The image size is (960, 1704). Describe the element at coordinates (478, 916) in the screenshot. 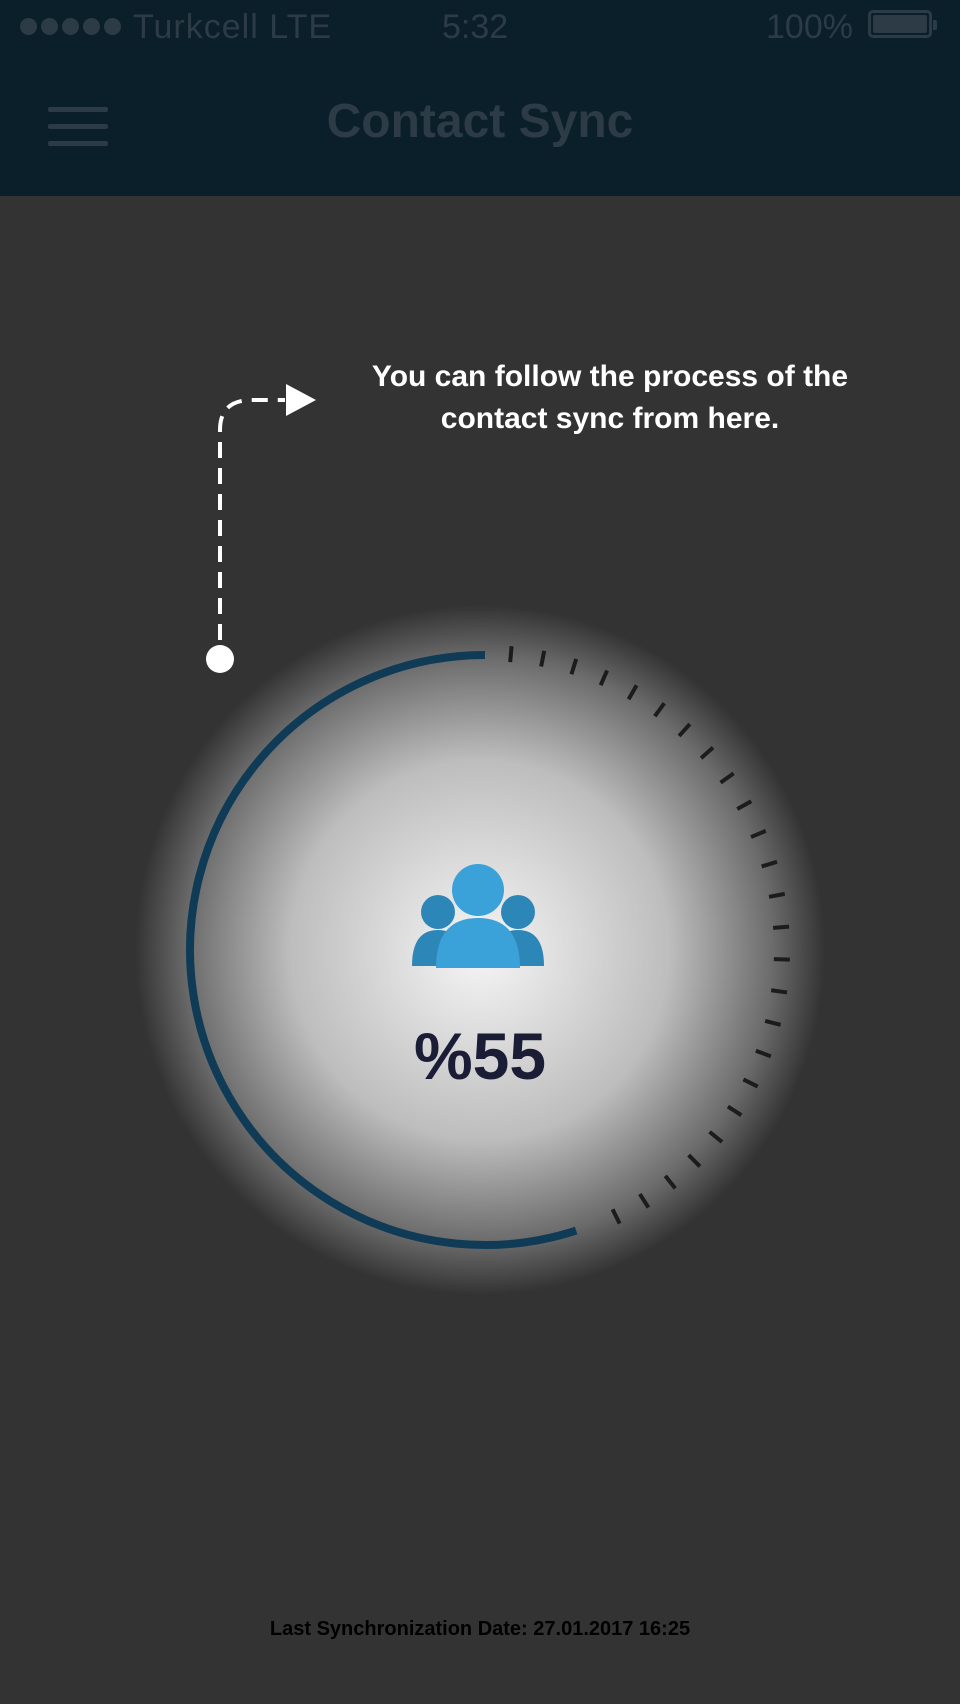

I see `contacts-group-icon` at that location.